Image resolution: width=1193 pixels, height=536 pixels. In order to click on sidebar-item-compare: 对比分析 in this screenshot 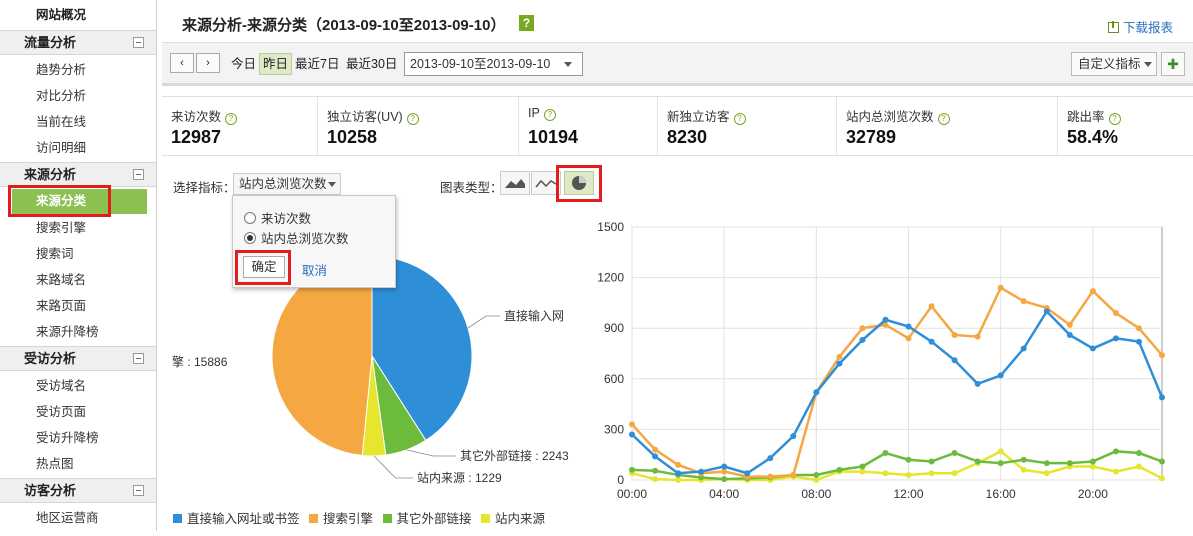, I will do `click(78, 96)`.